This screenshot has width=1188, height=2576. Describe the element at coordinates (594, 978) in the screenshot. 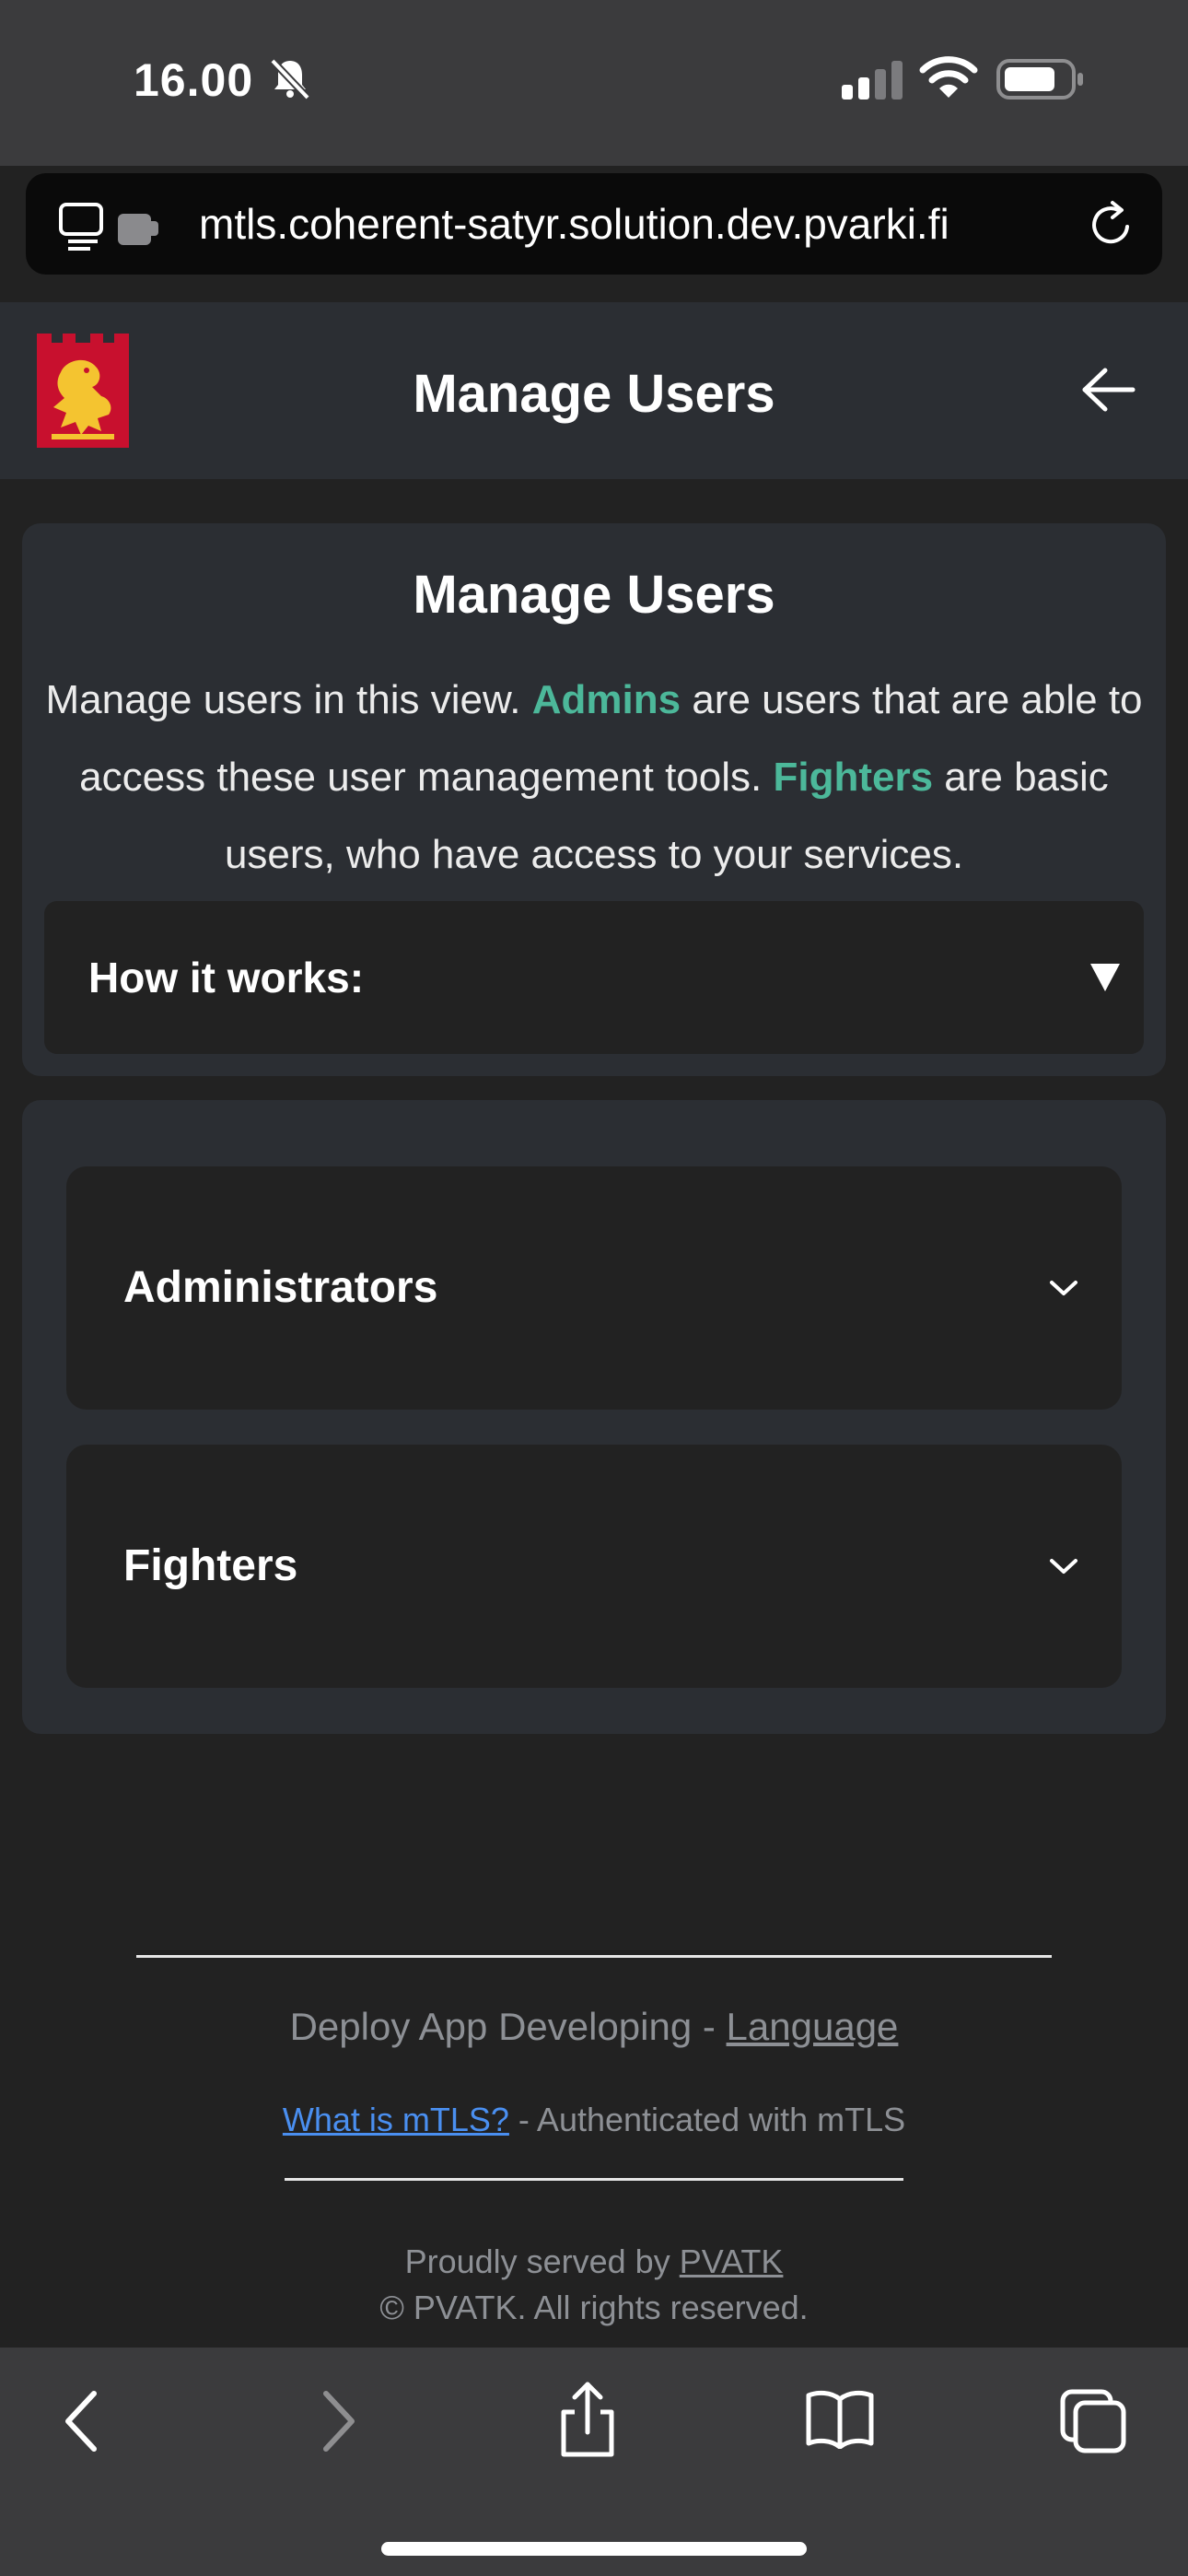

I see `how-it-works-toggle: How it works:` at that location.